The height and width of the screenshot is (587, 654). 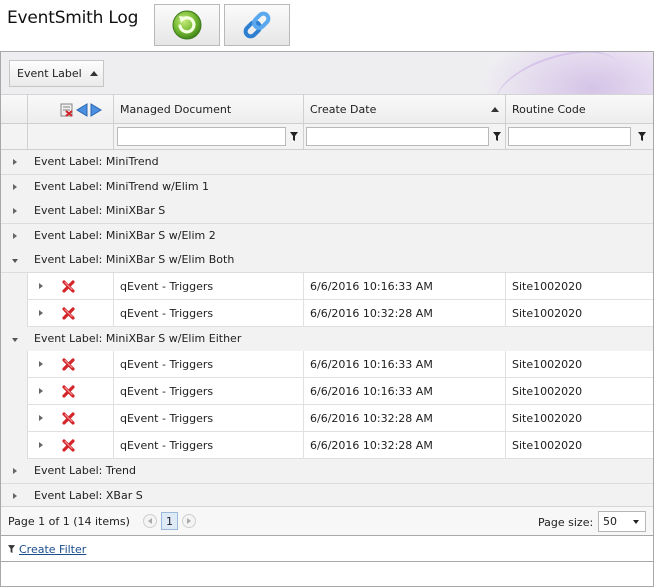 I want to click on group-row-label: Event Label: MiniXBar S, so click(x=100, y=210).